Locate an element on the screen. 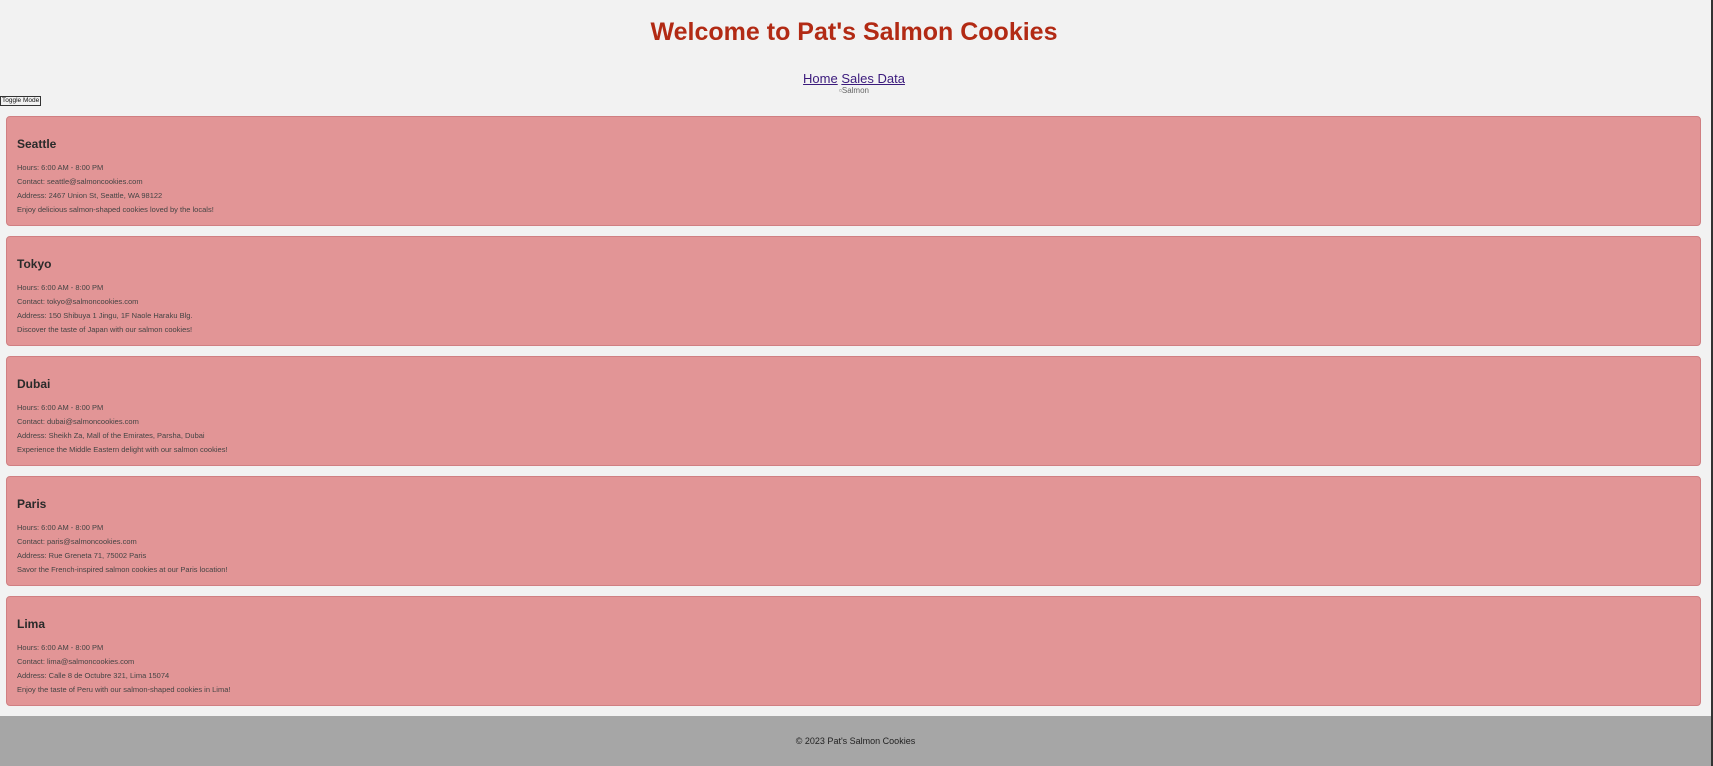 The width and height of the screenshot is (1713, 766). salmon-image-alt: Salmon is located at coordinates (855, 90).